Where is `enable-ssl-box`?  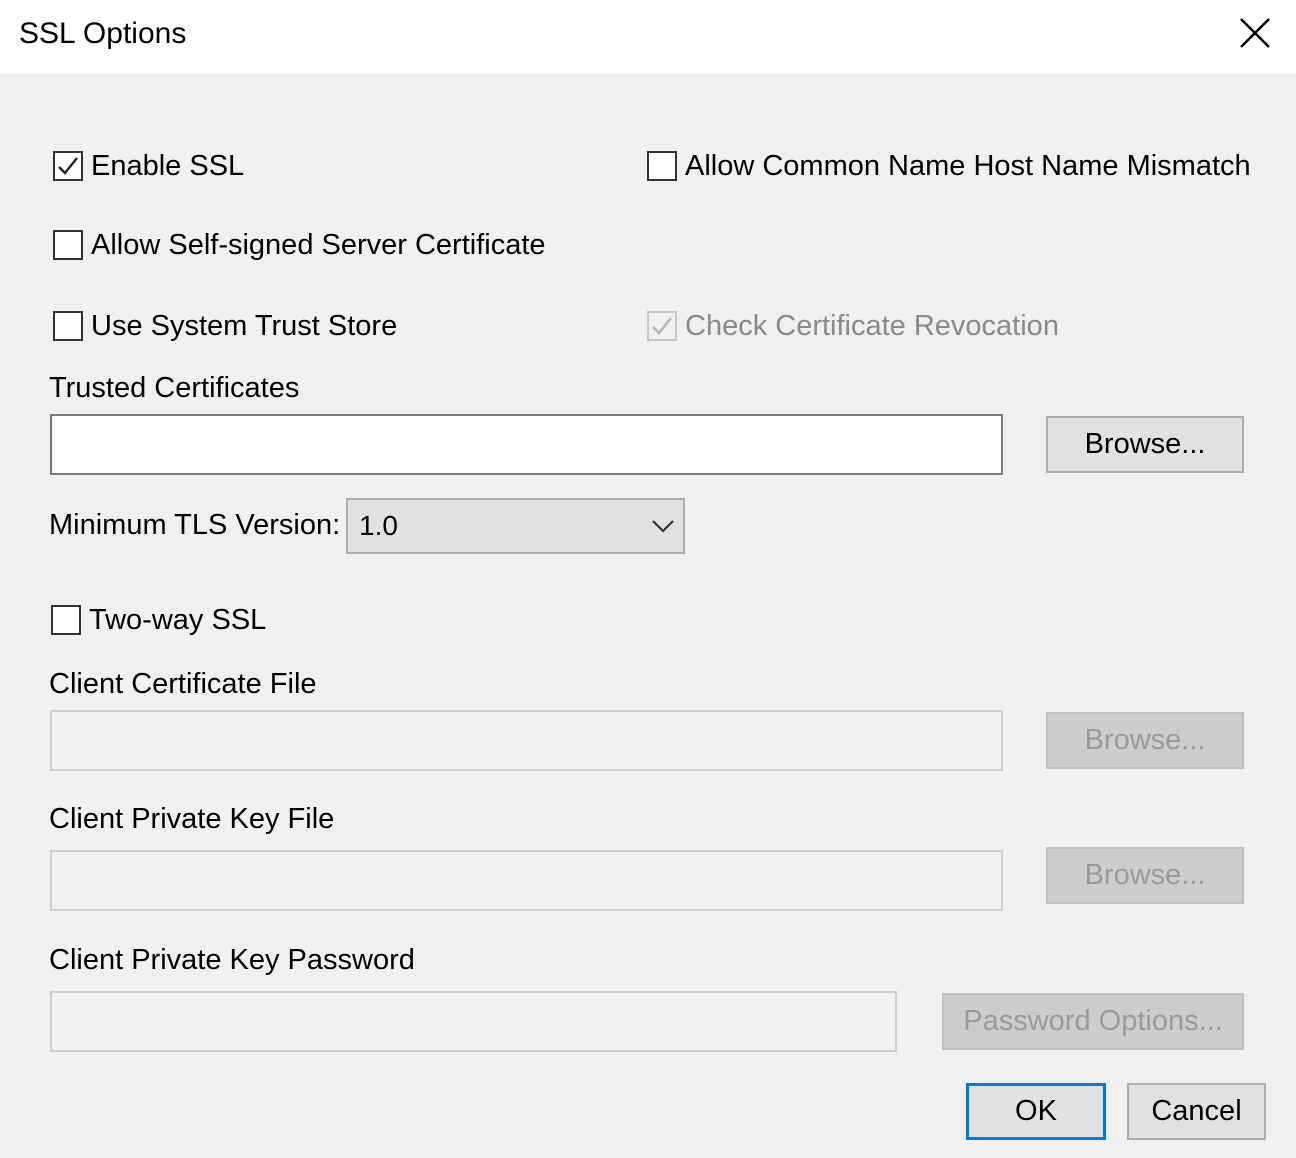
enable-ssl-box is located at coordinates (68, 166).